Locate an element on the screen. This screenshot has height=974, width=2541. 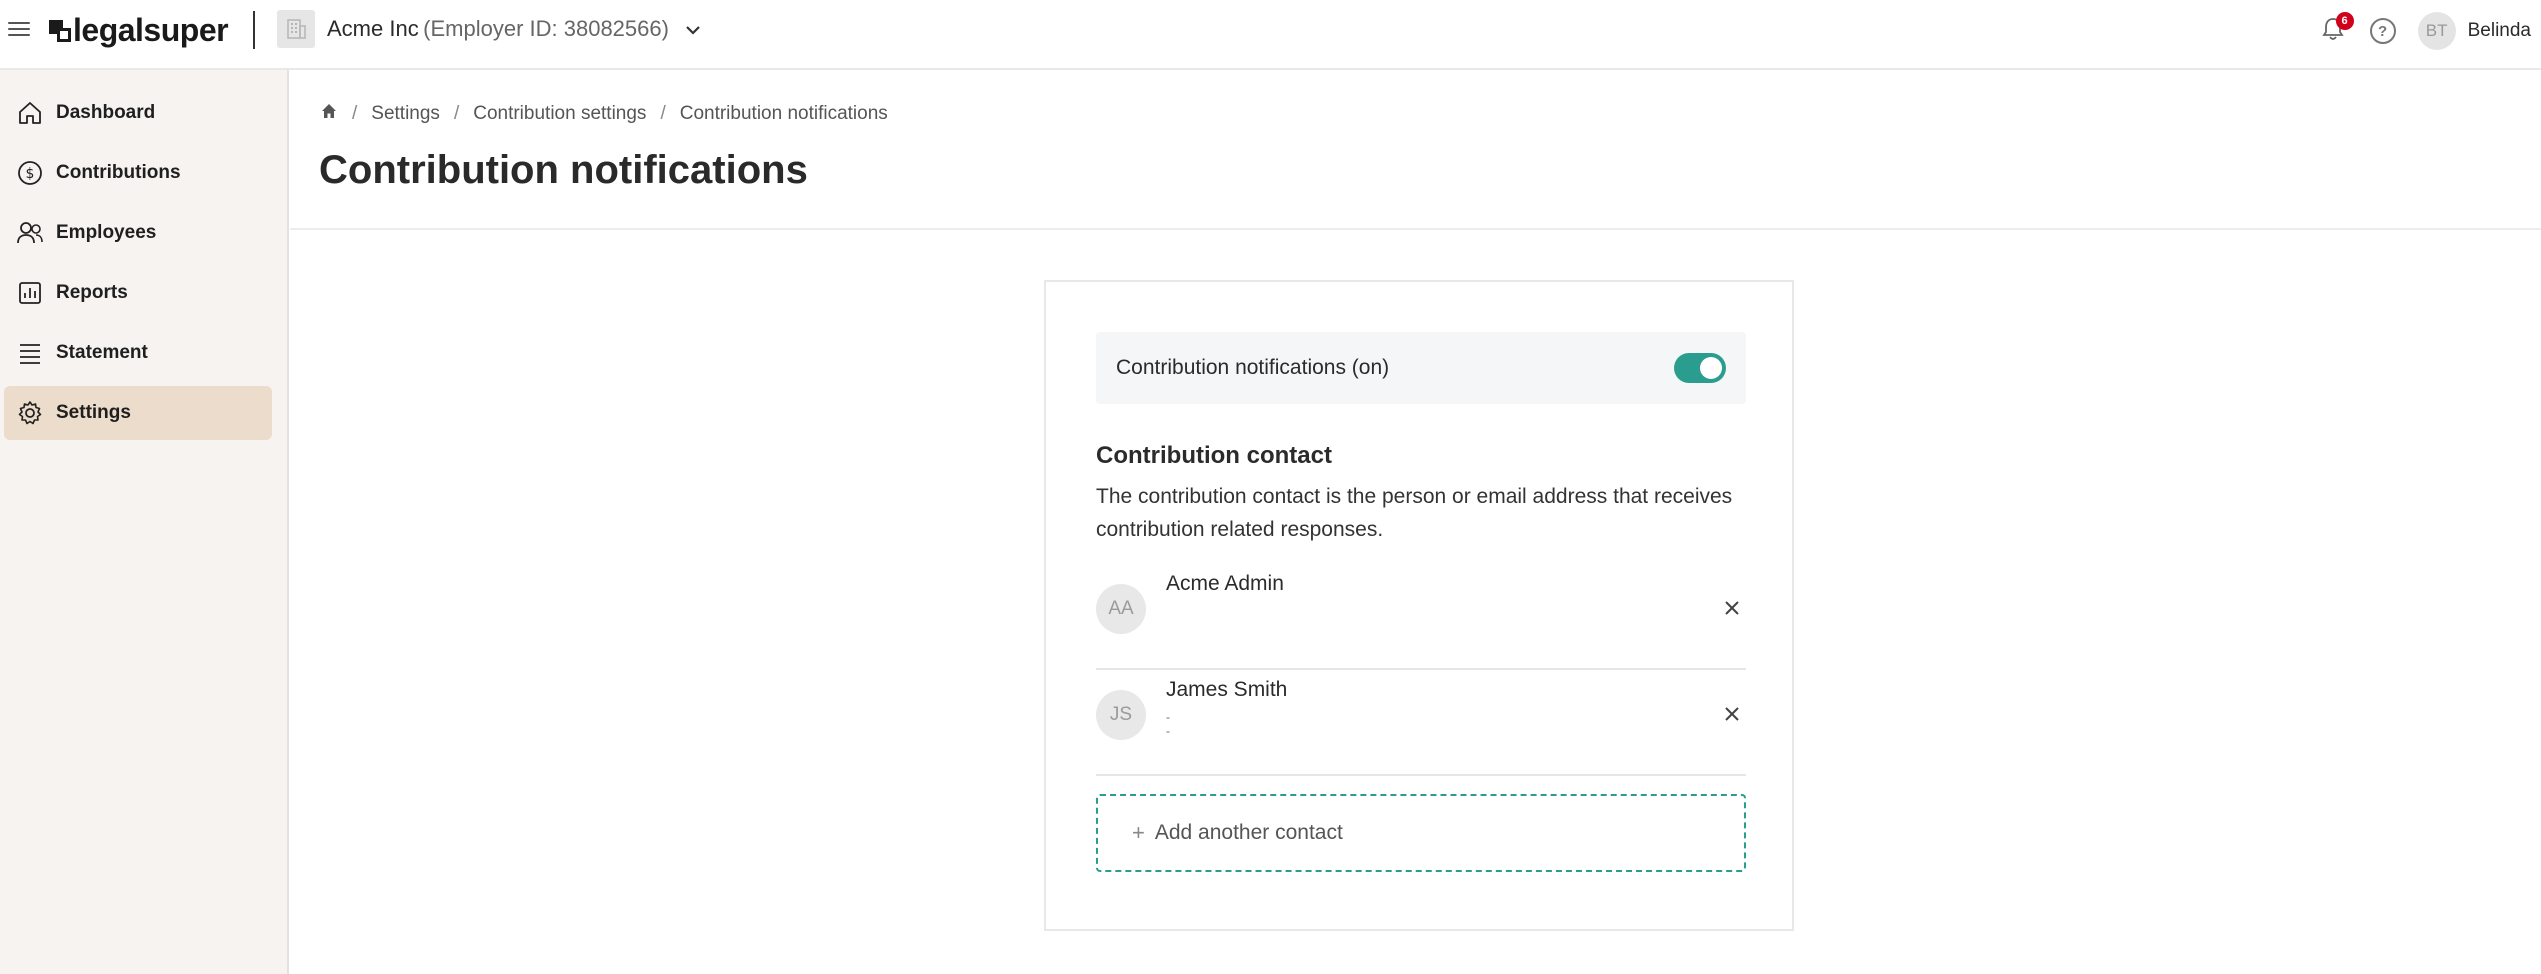
help-icon: ? is located at coordinates (2382, 31).